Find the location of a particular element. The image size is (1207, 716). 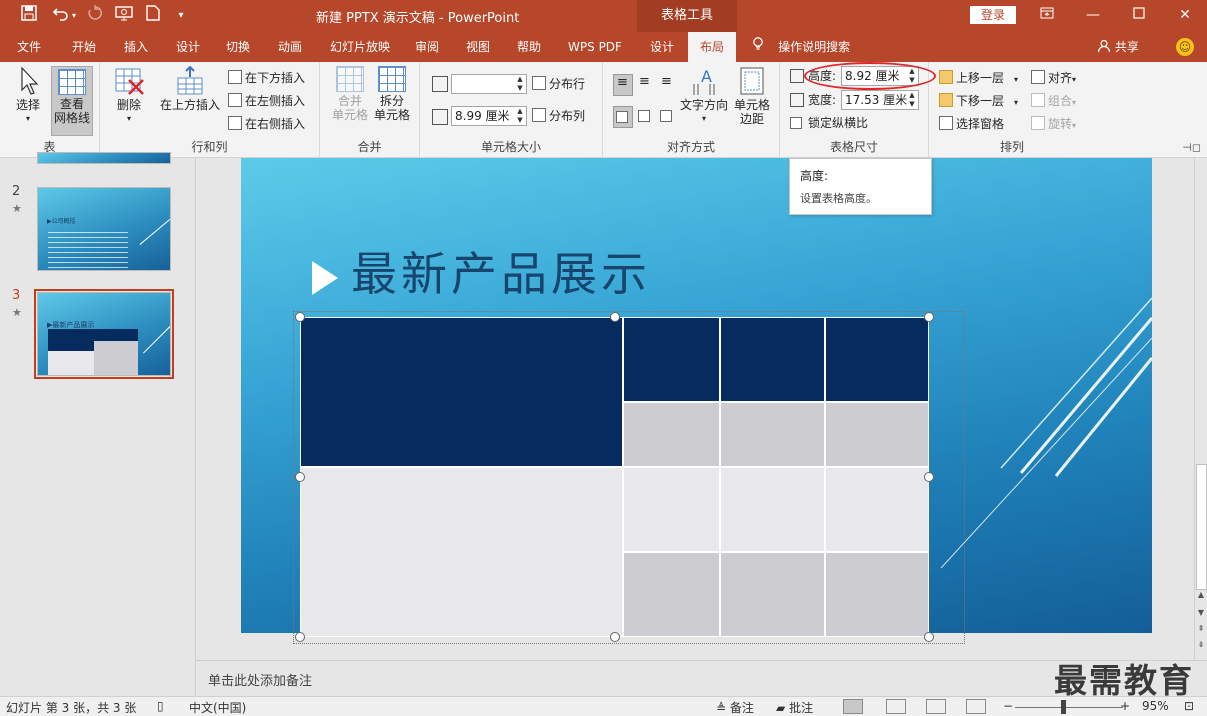

accessibility-icon: ▯ is located at coordinates (160, 706).